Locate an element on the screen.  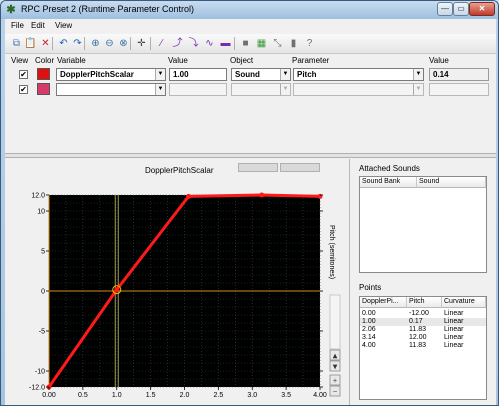
add-point-icon: ✛ is located at coordinates (141, 43).